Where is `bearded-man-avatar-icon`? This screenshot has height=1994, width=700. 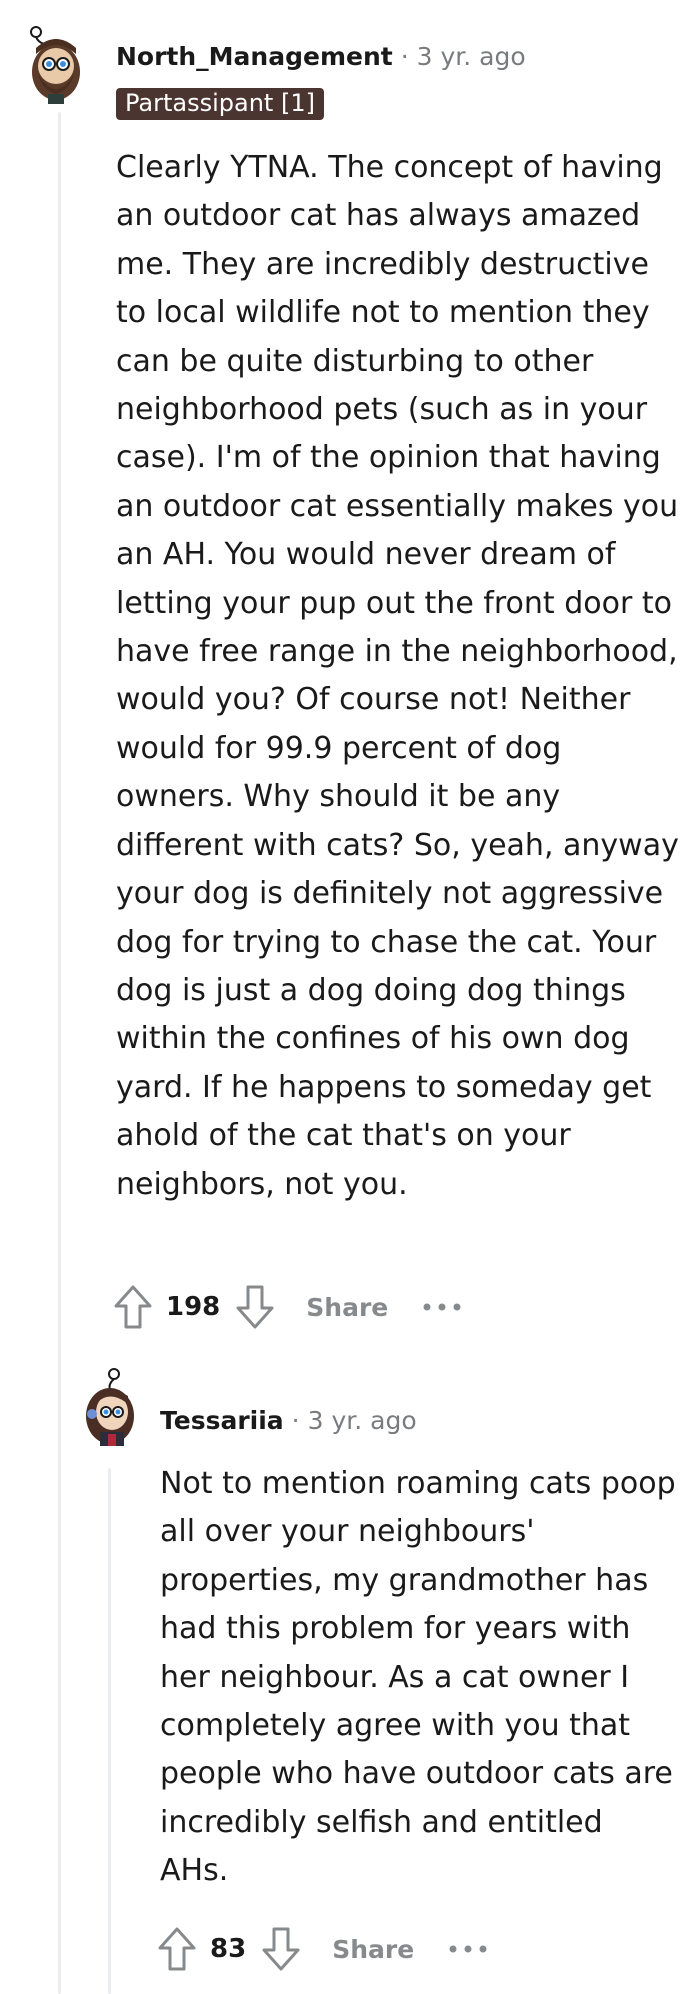 bearded-man-avatar-icon is located at coordinates (55, 65).